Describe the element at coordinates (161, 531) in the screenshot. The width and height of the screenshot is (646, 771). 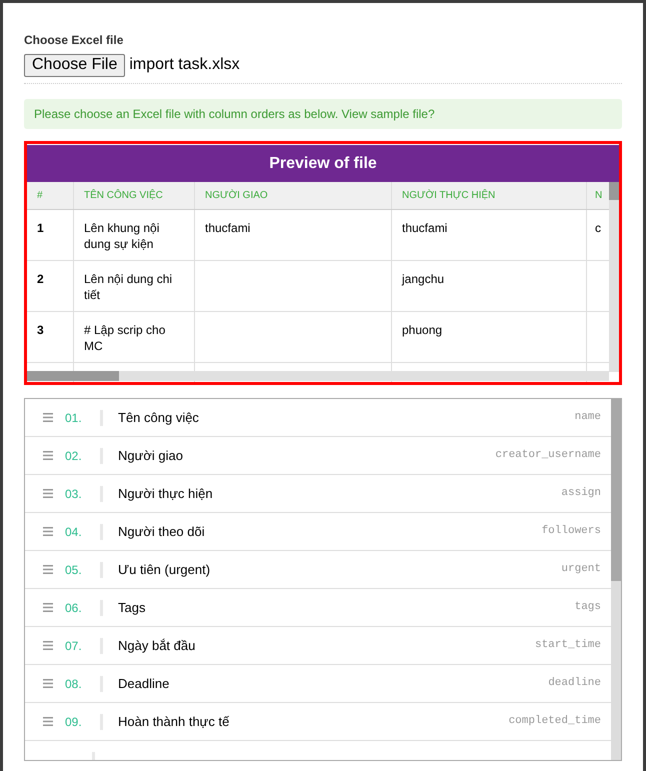
I see `field-label: Người theo dõi` at that location.